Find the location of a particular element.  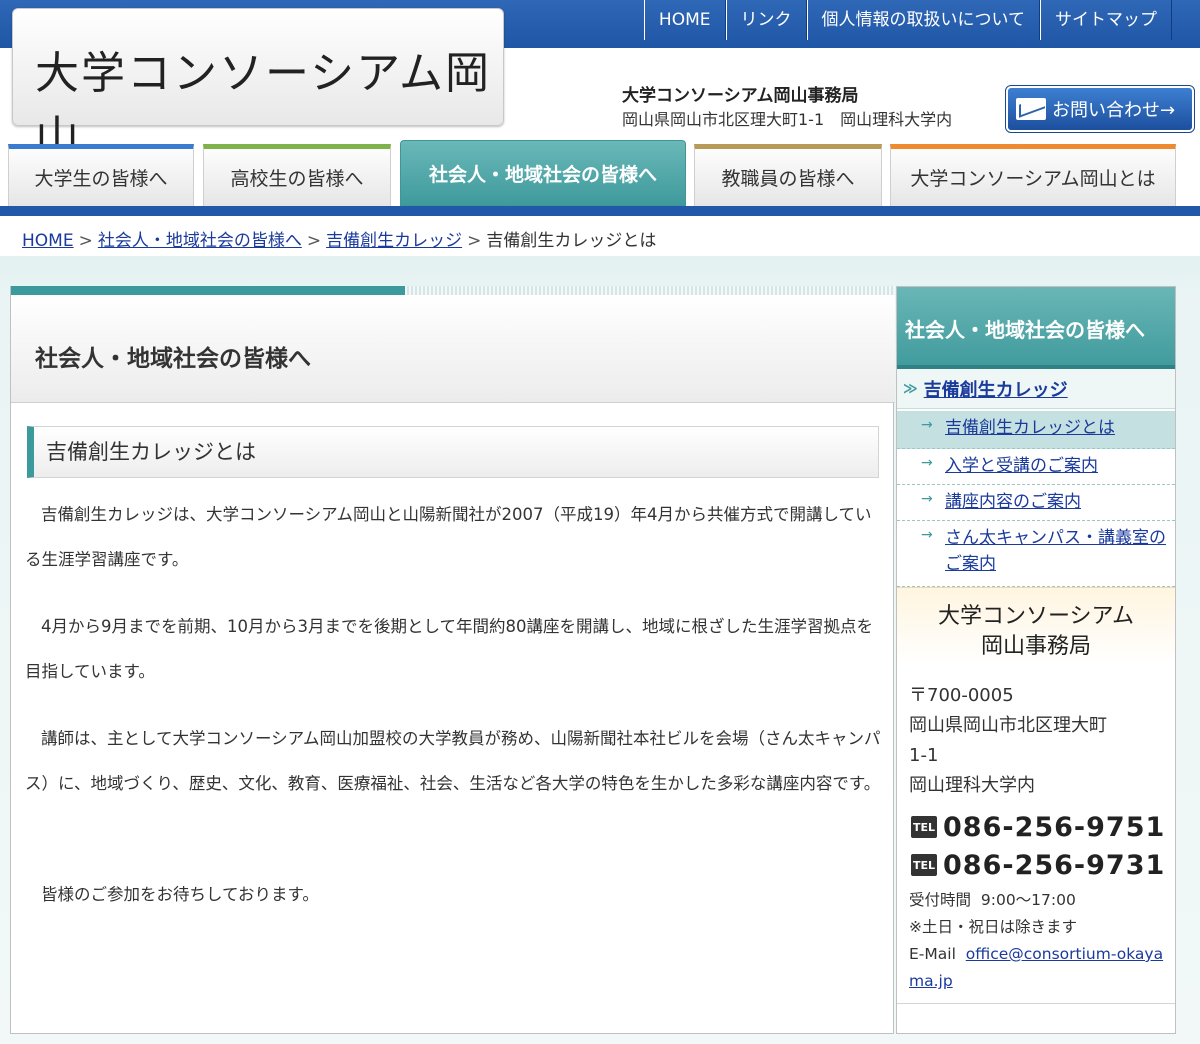

content-header: 社会人・地域社会の皆様へ is located at coordinates (453, 349).